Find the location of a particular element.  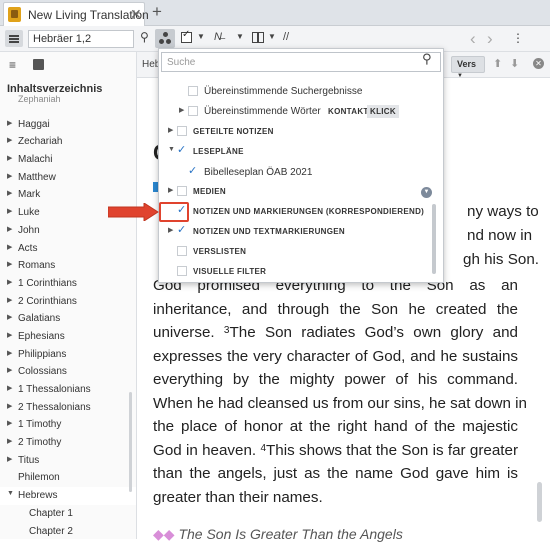

tab-close-icon: ✕ is located at coordinates (136, 14).